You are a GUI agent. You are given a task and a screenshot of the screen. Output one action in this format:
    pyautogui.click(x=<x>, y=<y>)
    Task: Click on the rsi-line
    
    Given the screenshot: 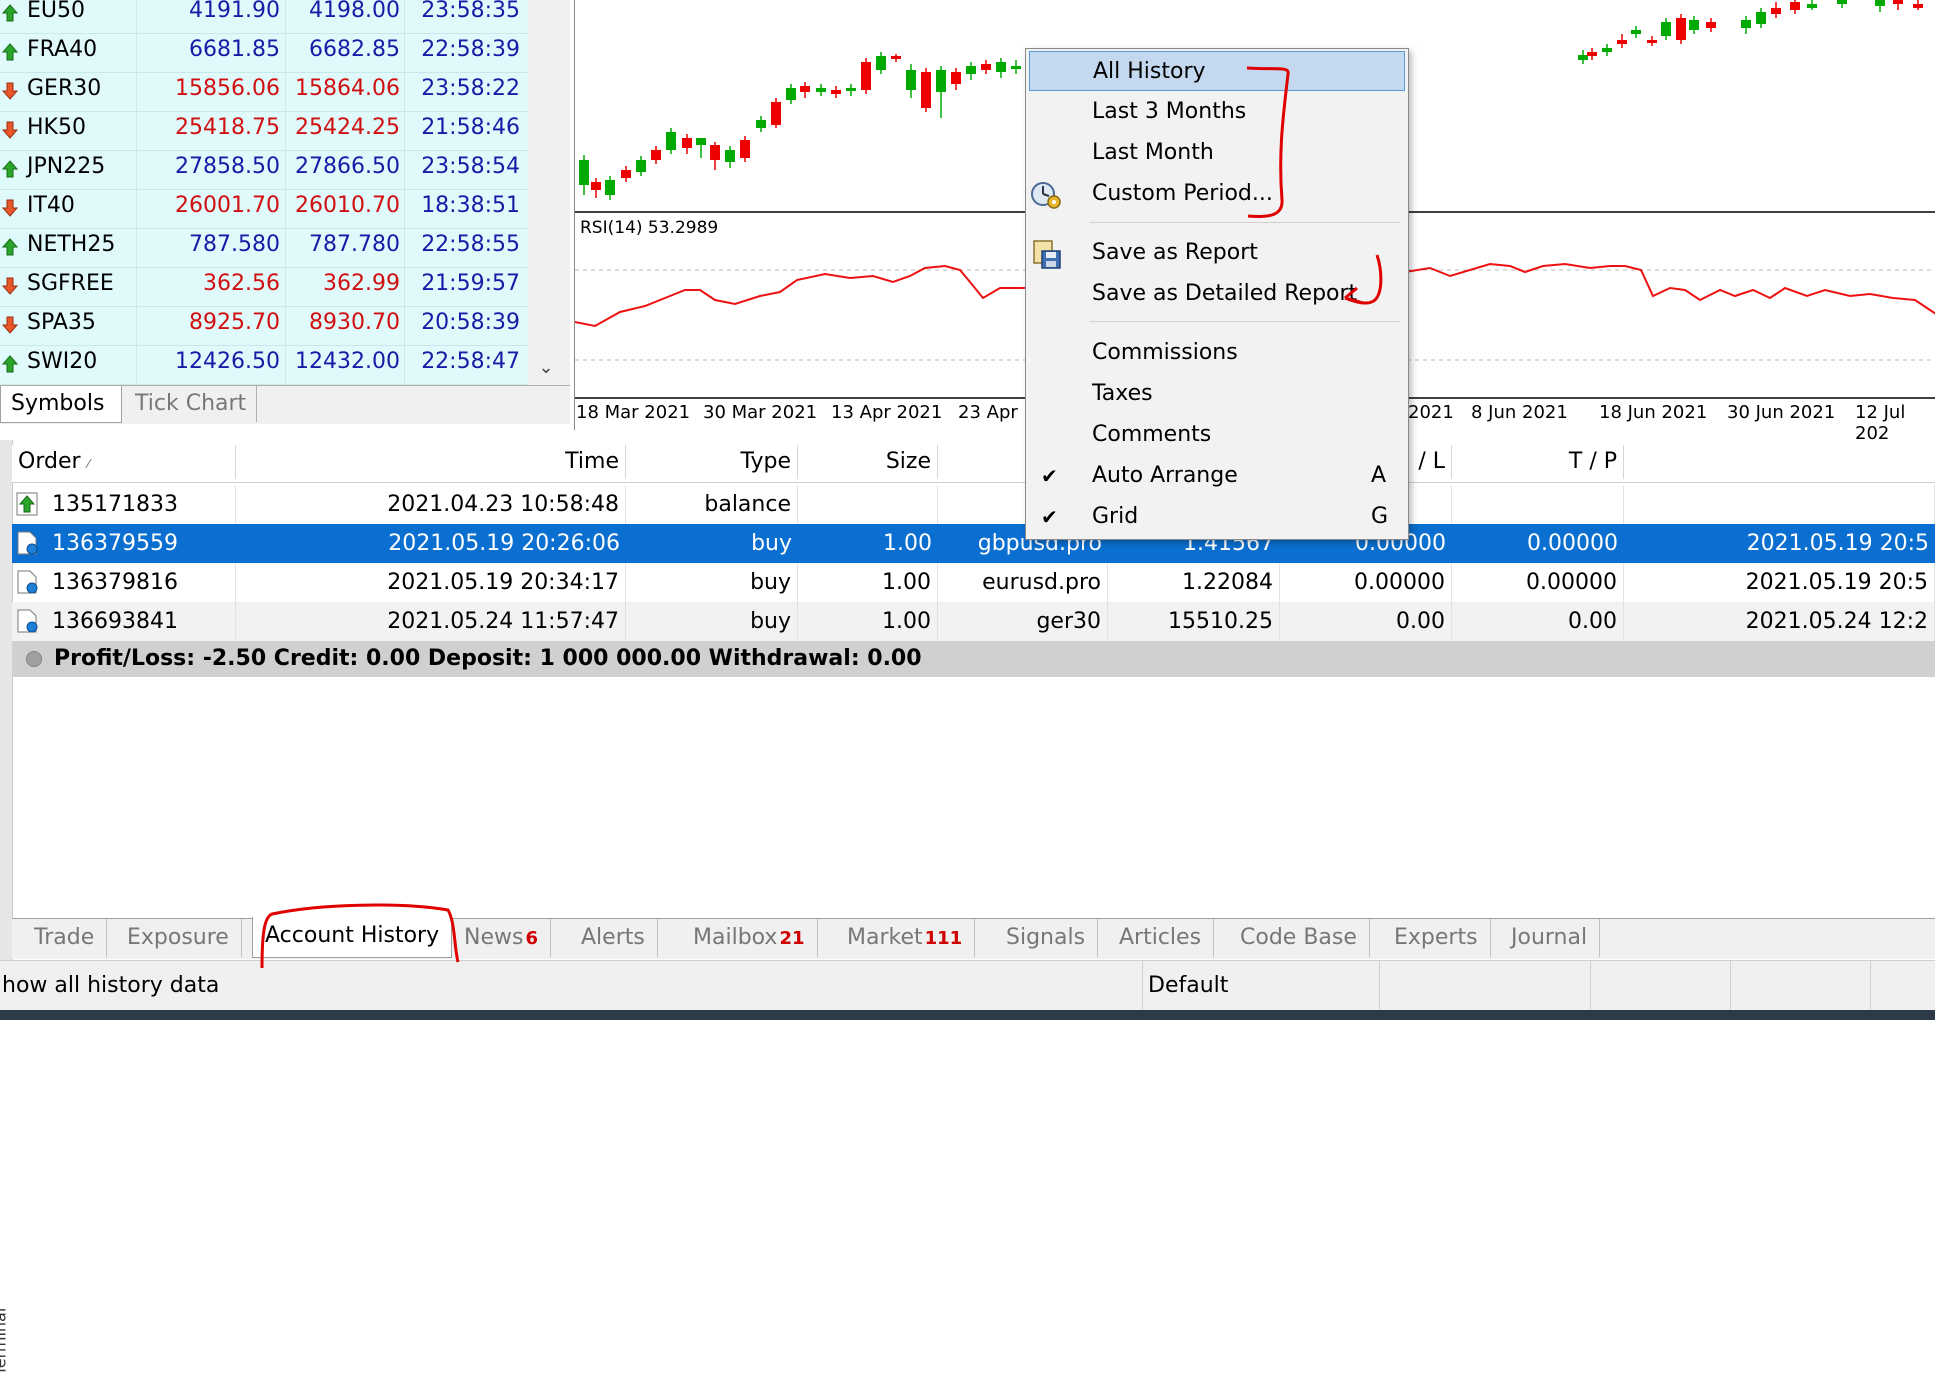 What is the action you would take?
    pyautogui.click(x=825, y=296)
    